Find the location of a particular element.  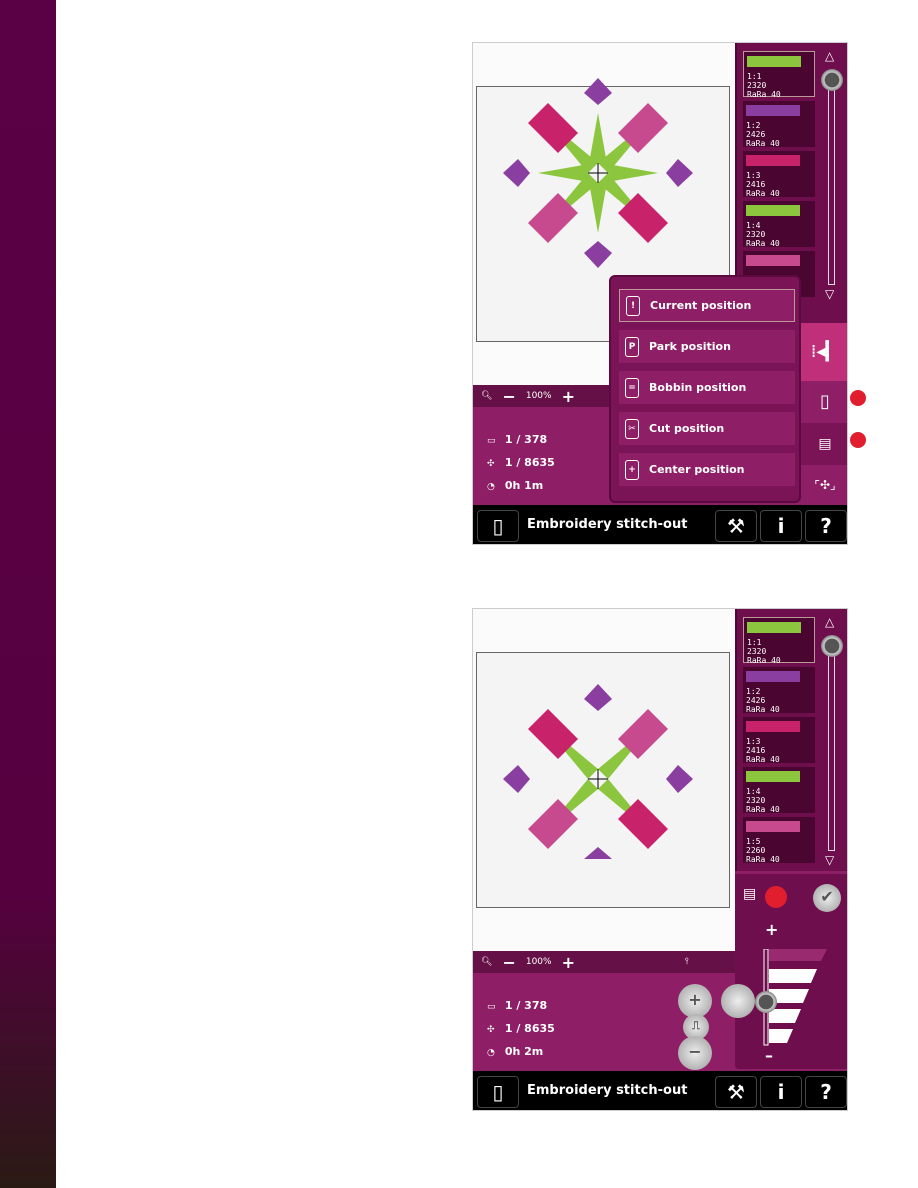

stitch-info: ▭ 1 / 378 ✣ 1 / 8635 ◔ 0h 1m is located at coordinates (521, 463).